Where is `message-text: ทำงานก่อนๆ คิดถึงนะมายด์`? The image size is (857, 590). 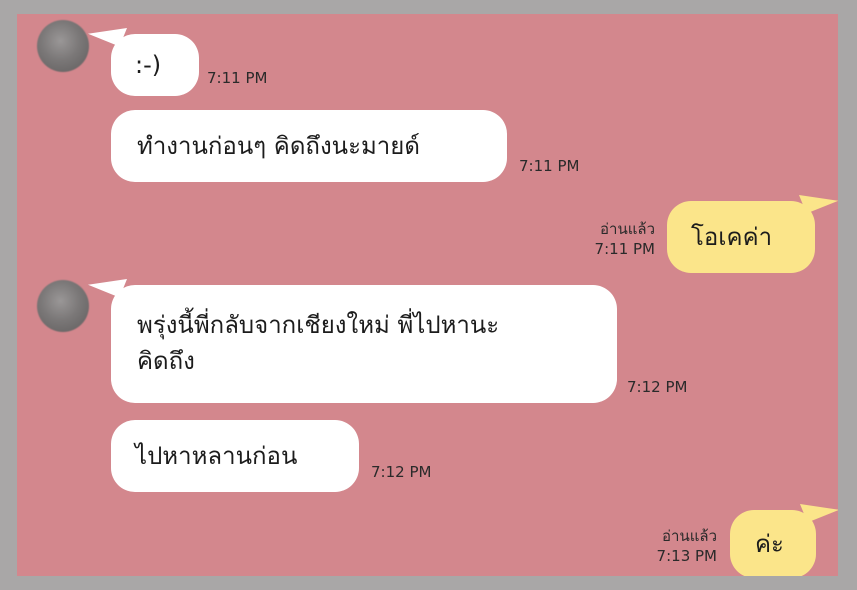
message-text: ทำงานก่อนๆ คิดถึงนะมายด์ is located at coordinates (278, 146).